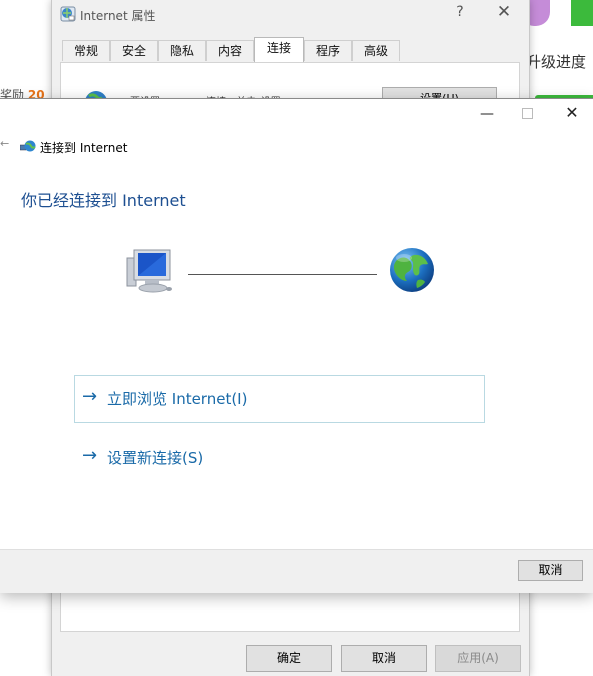 This screenshot has height=676, width=593. I want to click on tab-programs: 程序, so click(328, 50).